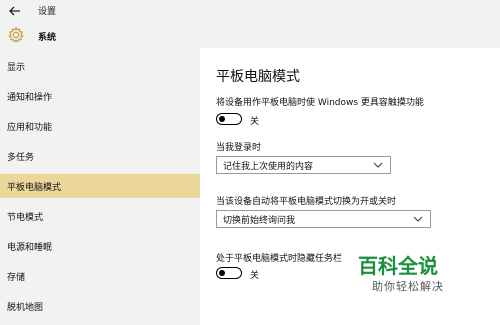 The height and width of the screenshot is (325, 500). I want to click on sidebar-item-label: 通知和操作, so click(30, 97).